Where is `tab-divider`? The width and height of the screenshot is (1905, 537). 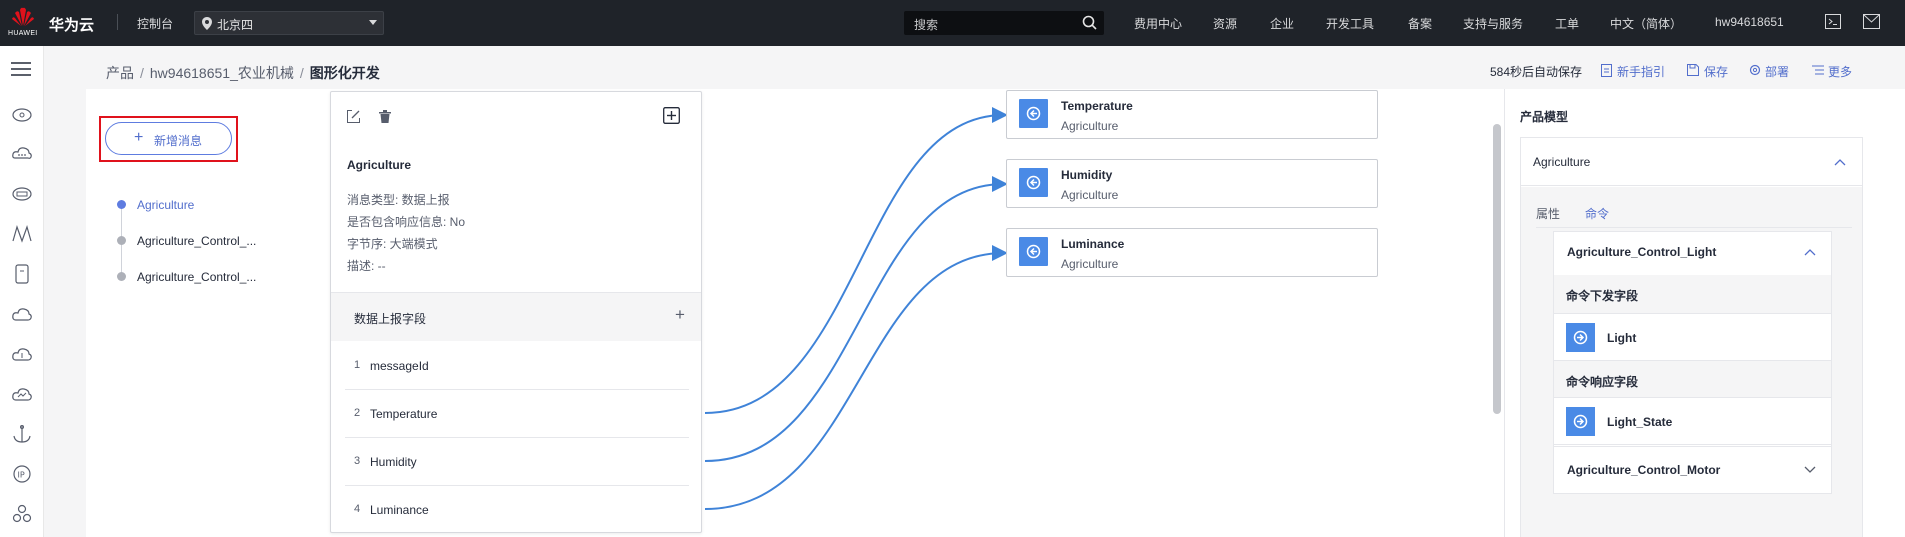 tab-divider is located at coordinates (1694, 227).